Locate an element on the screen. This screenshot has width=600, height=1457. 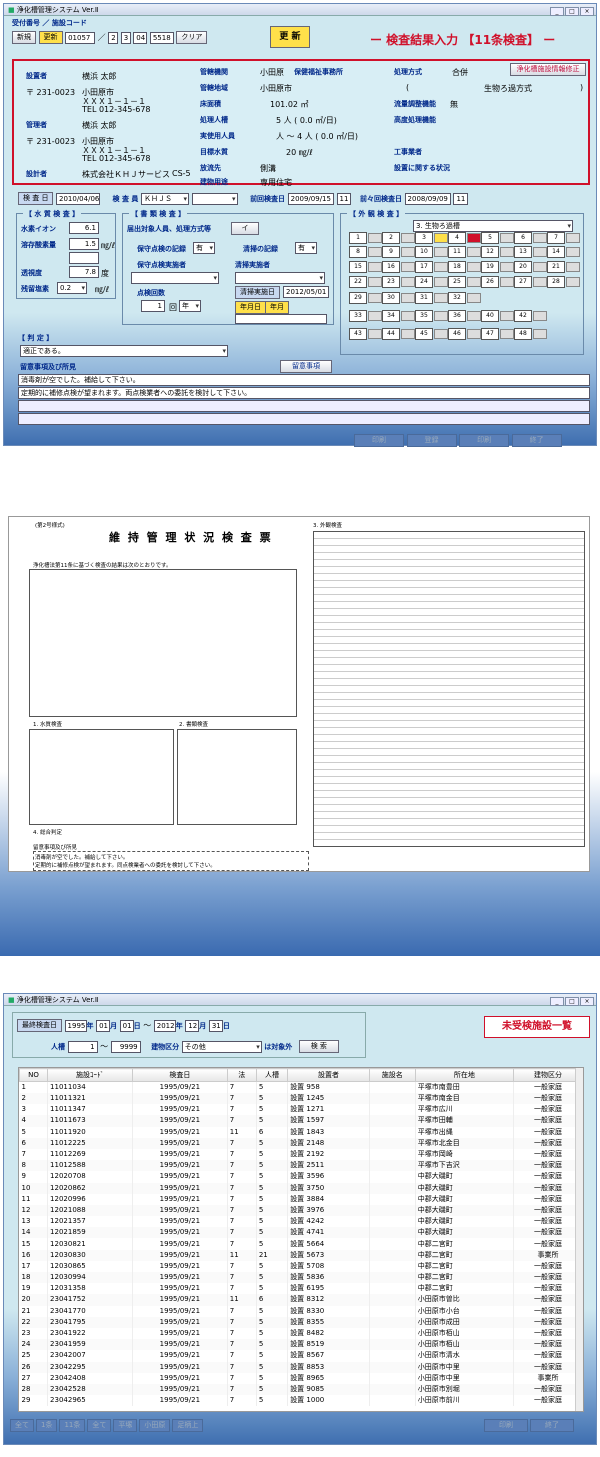
visual-item-3: 3 is located at coordinates (431, 238).